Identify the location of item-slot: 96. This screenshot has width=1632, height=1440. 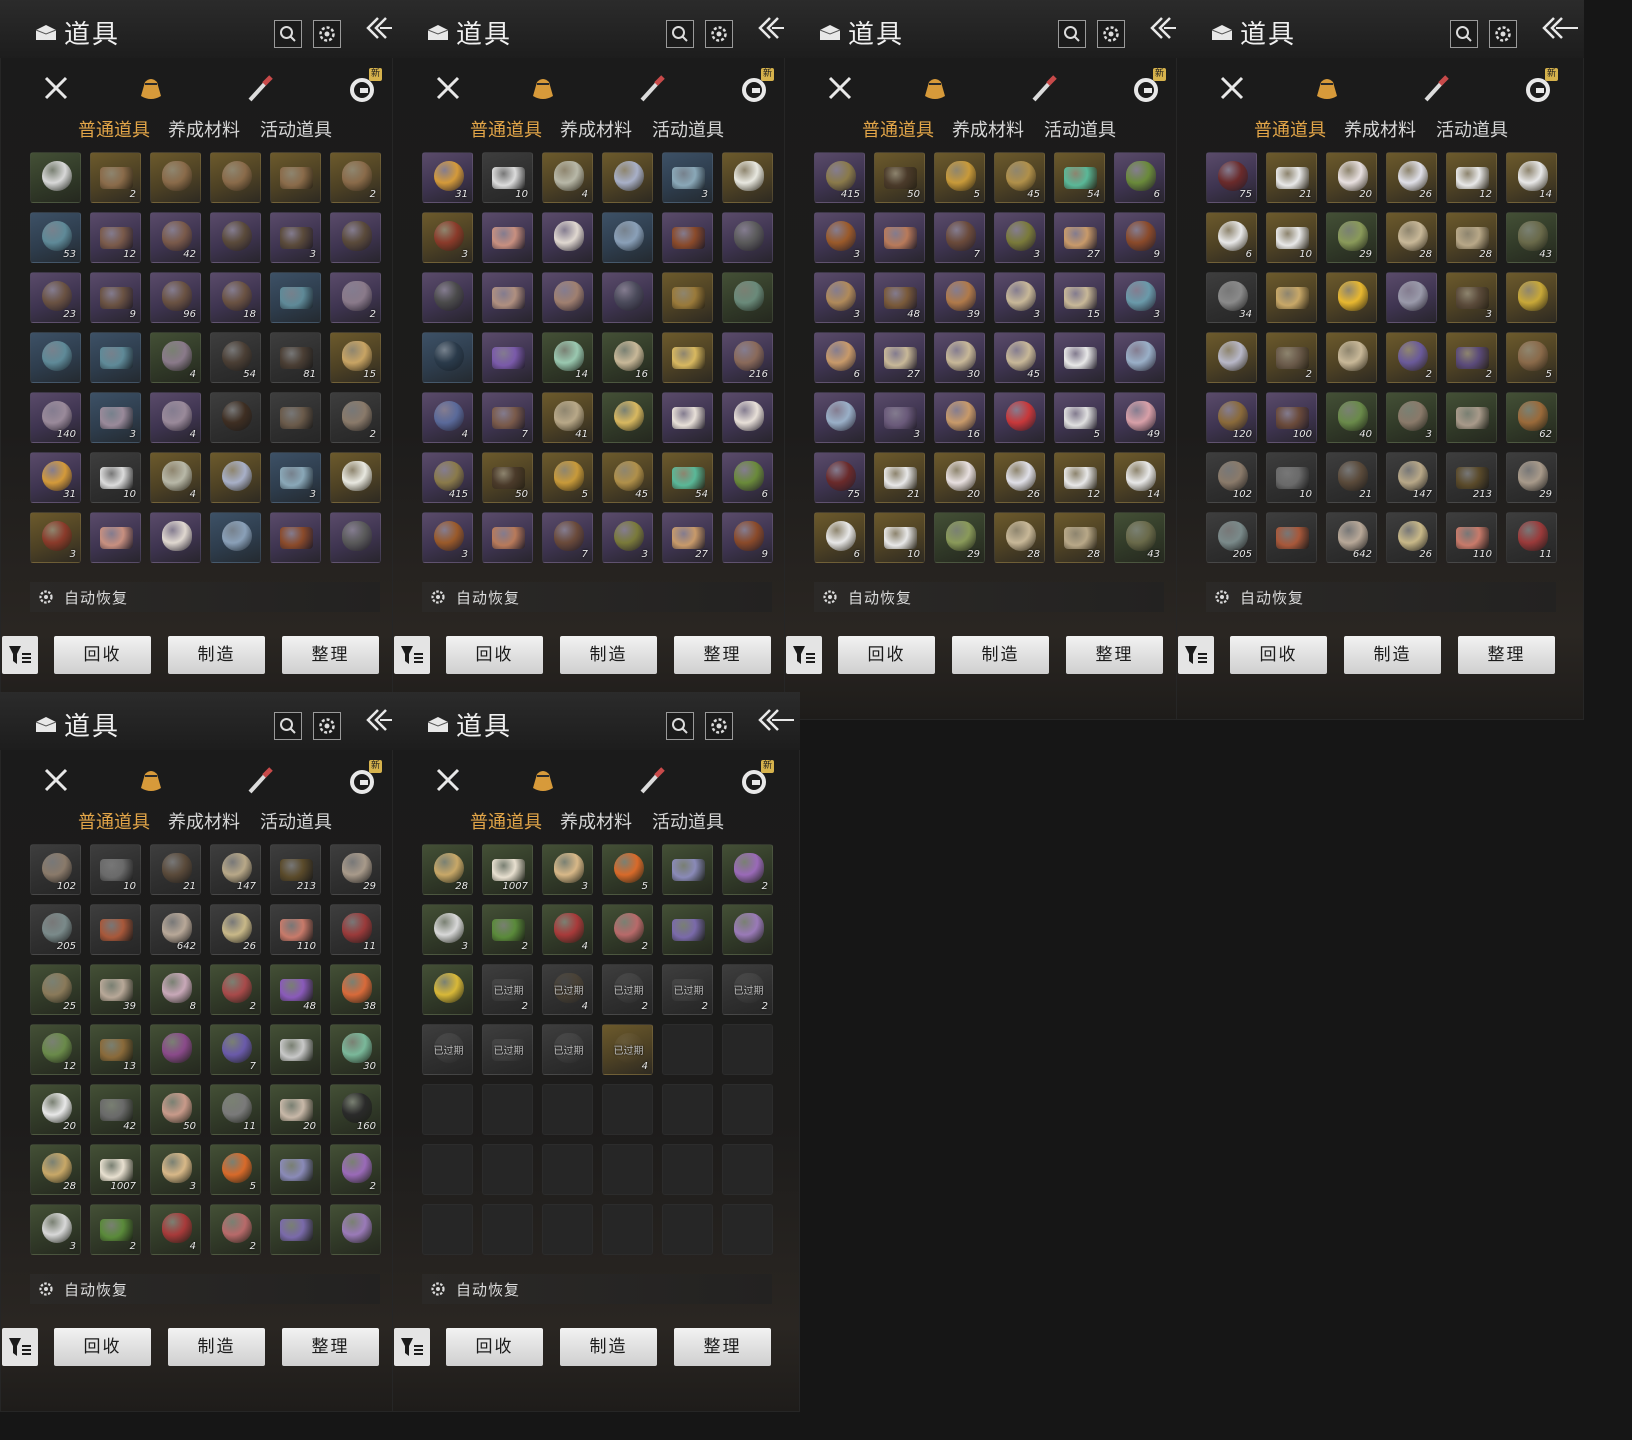
(175, 297).